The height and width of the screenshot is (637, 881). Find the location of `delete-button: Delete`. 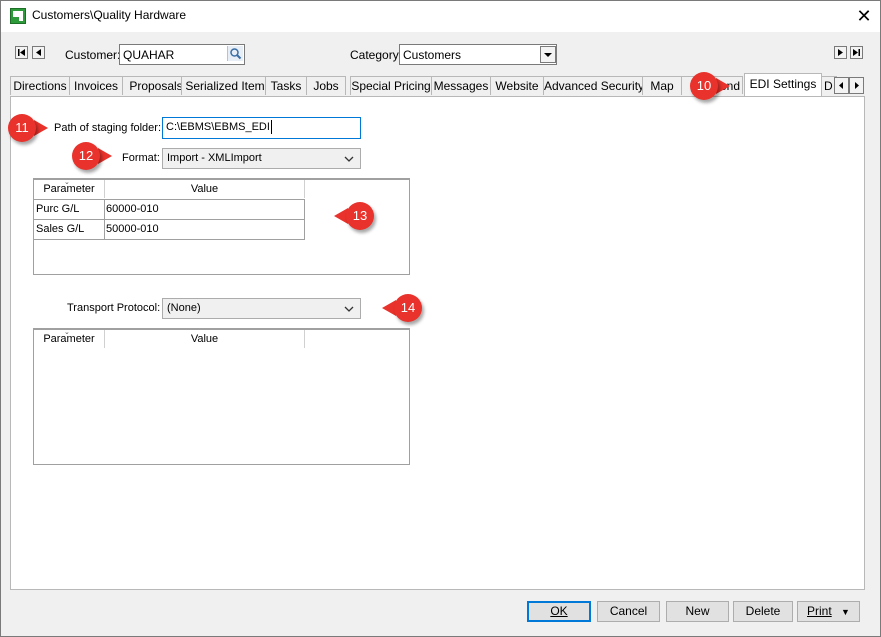

delete-button: Delete is located at coordinates (763, 611).